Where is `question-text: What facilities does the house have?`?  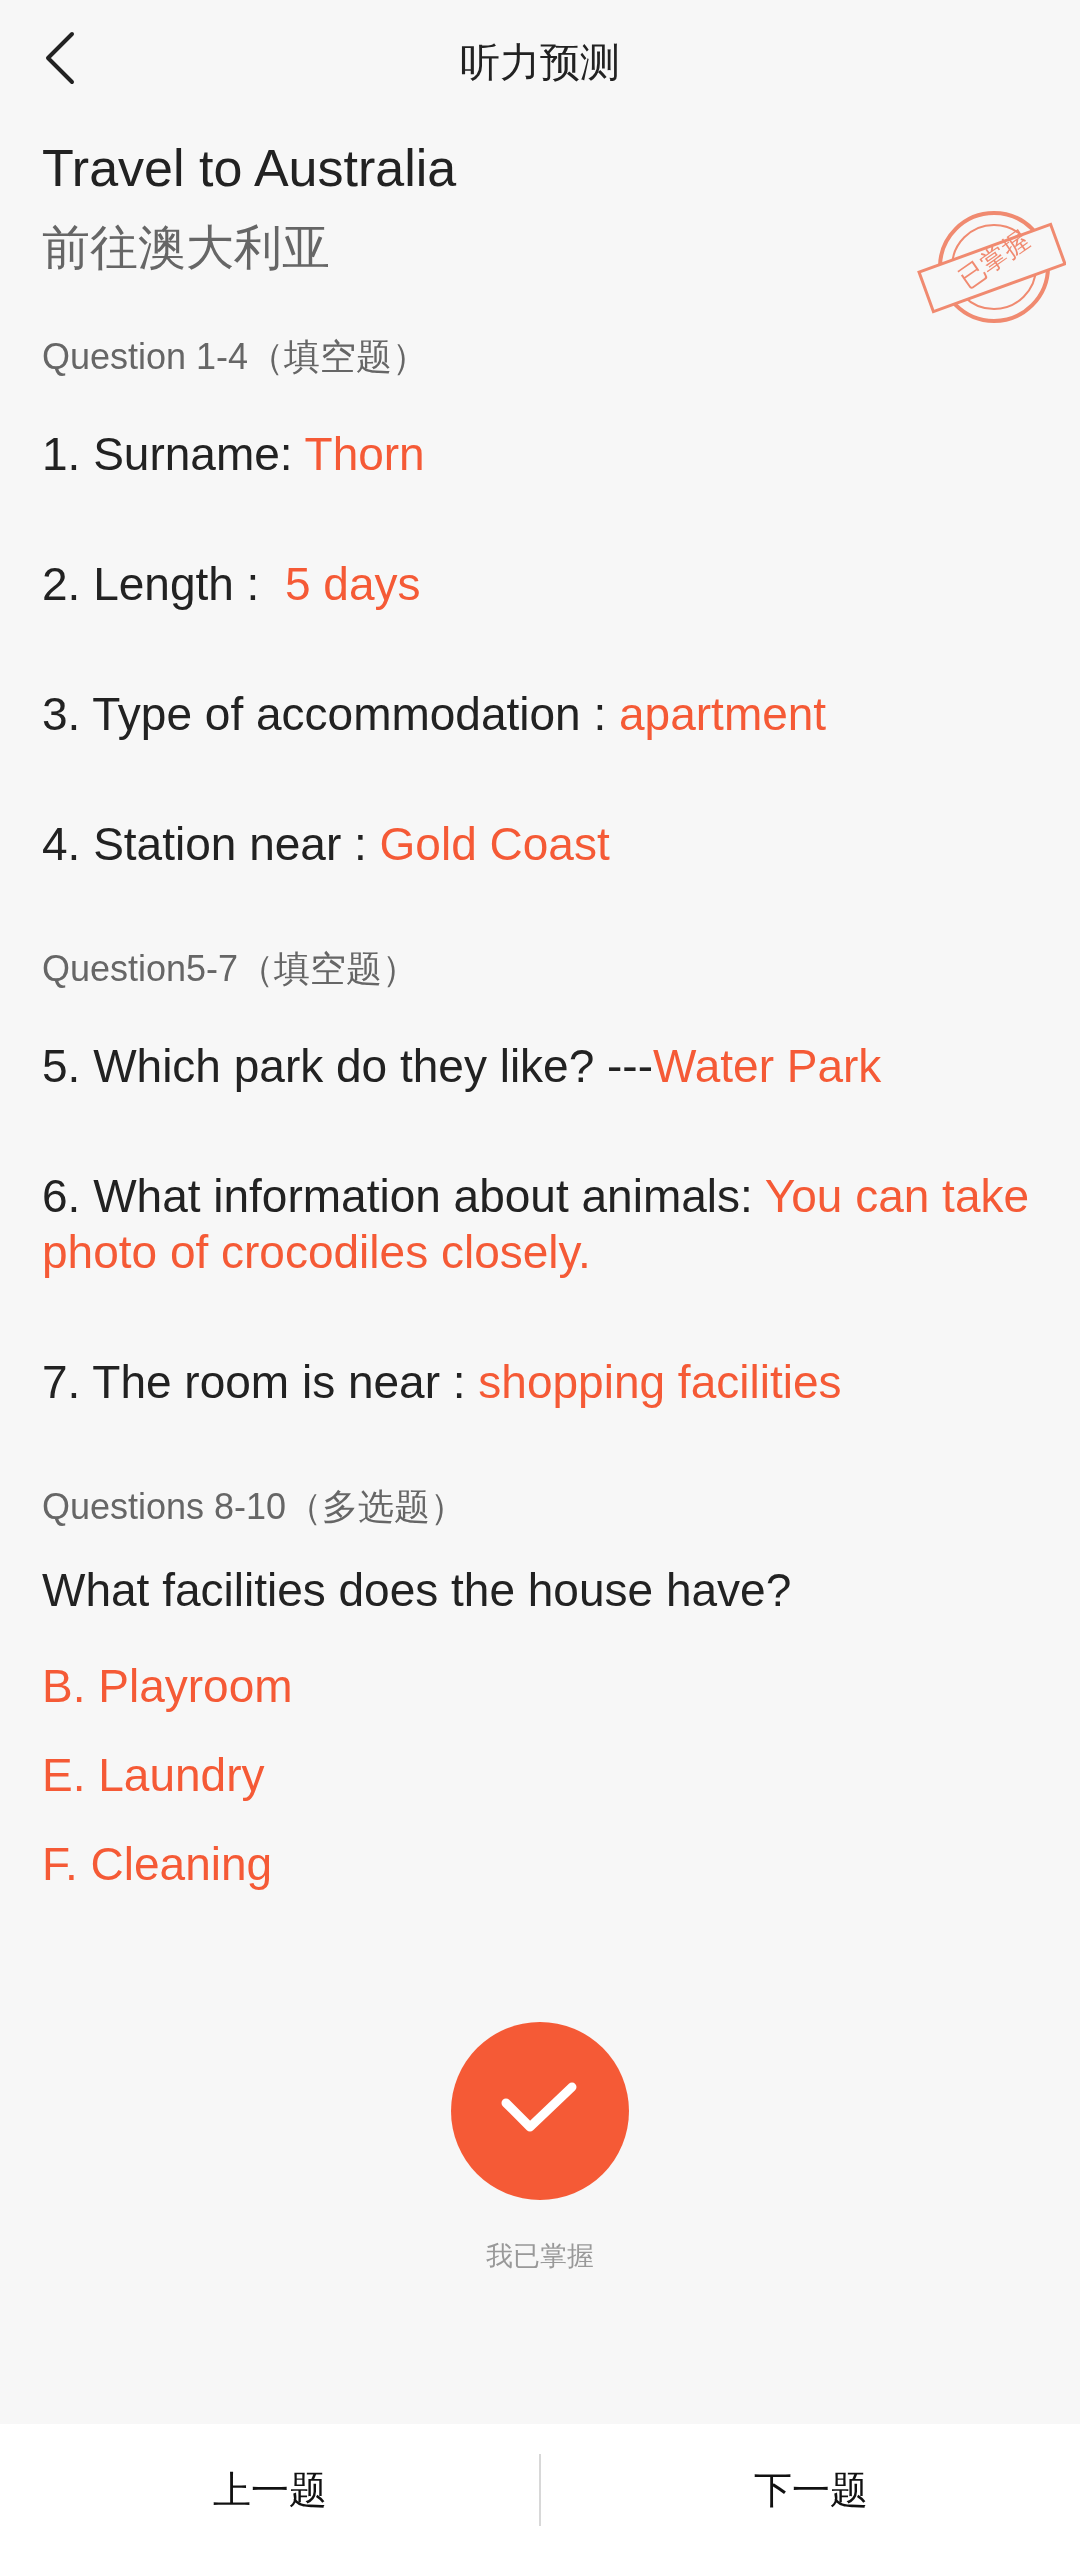
question-text: What facilities does the house have? is located at coordinates (417, 1590).